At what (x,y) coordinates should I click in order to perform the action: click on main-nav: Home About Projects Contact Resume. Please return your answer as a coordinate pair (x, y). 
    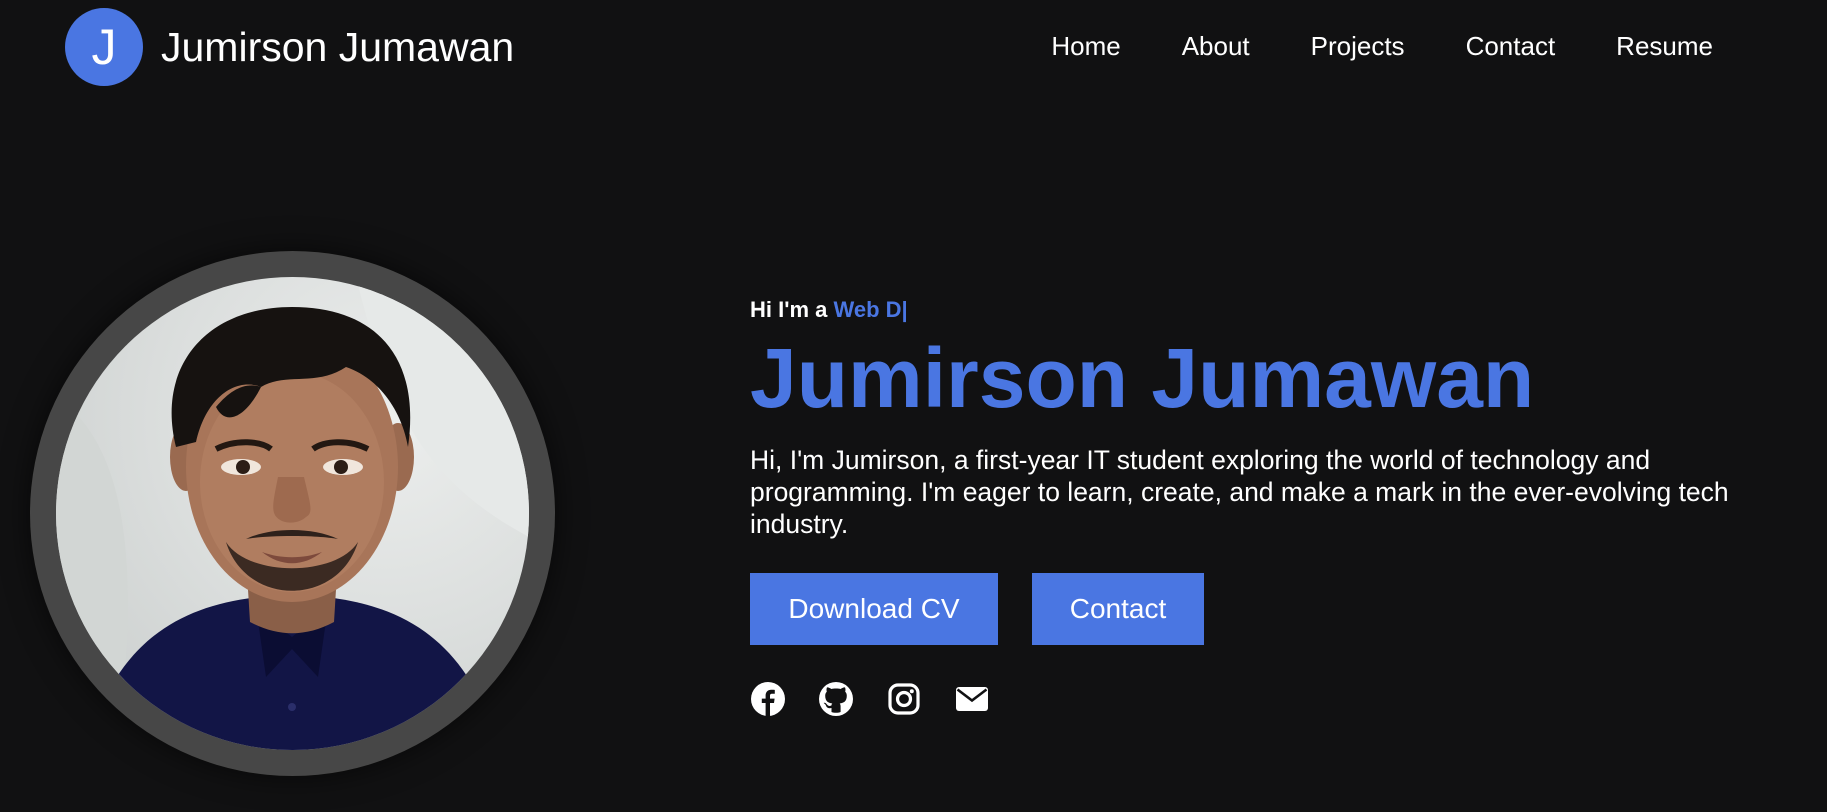
    Looking at the image, I should click on (1382, 46).